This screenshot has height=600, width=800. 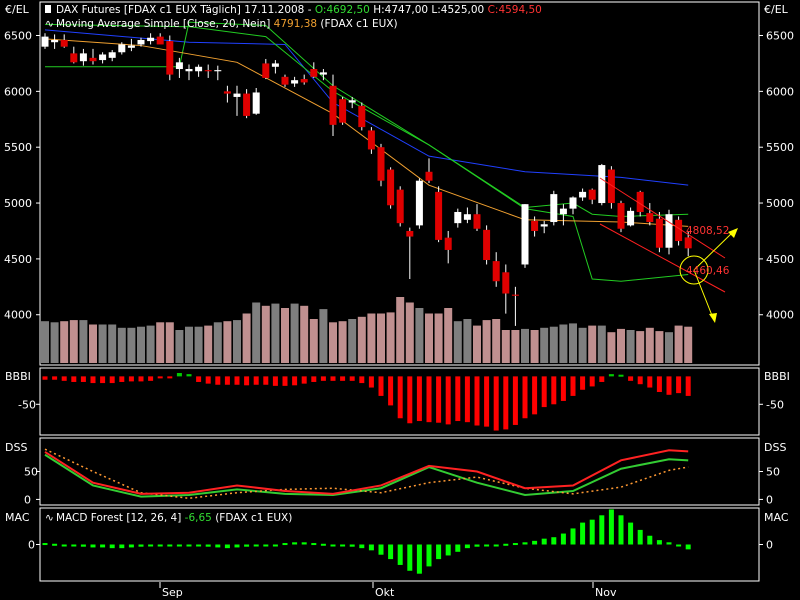 What do you see at coordinates (385, 592) in the screenshot?
I see `month-label-okt: Okt` at bounding box center [385, 592].